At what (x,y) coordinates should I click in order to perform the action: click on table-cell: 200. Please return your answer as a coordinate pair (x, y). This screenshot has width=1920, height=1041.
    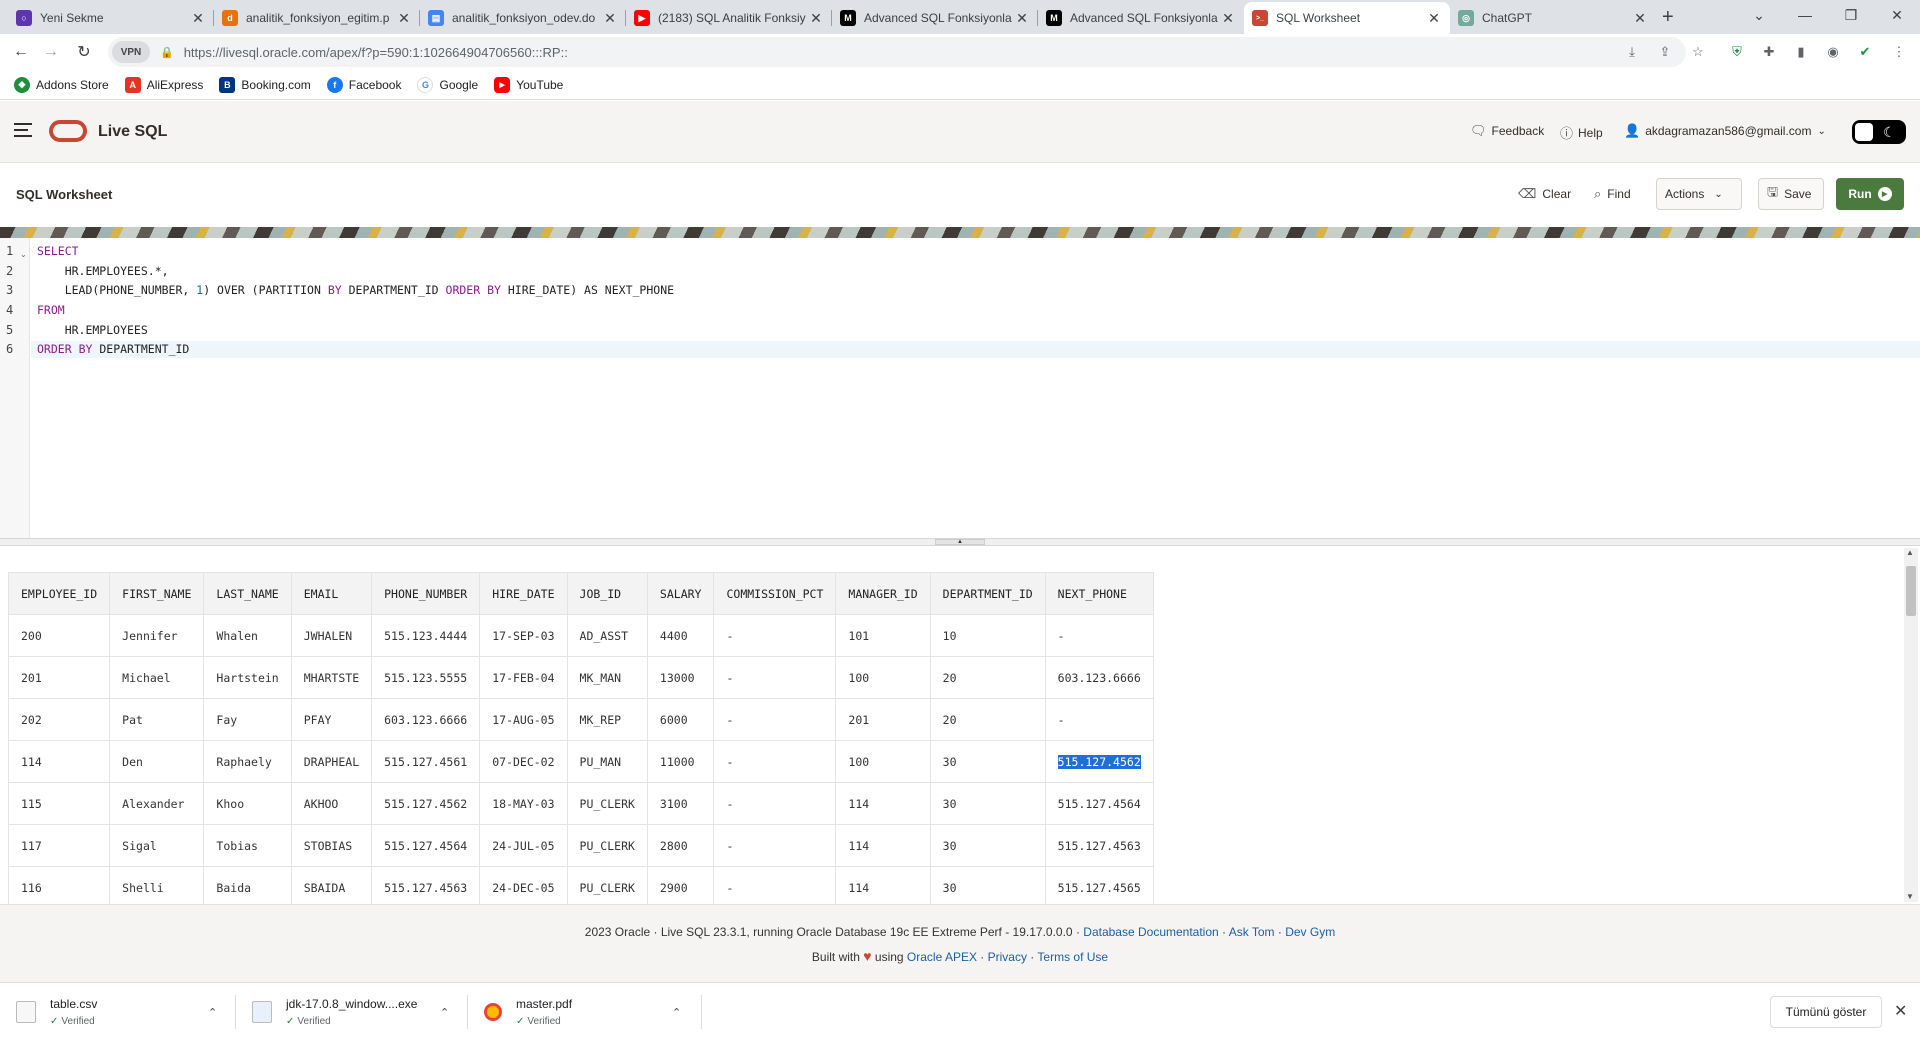
    Looking at the image, I should click on (59, 635).